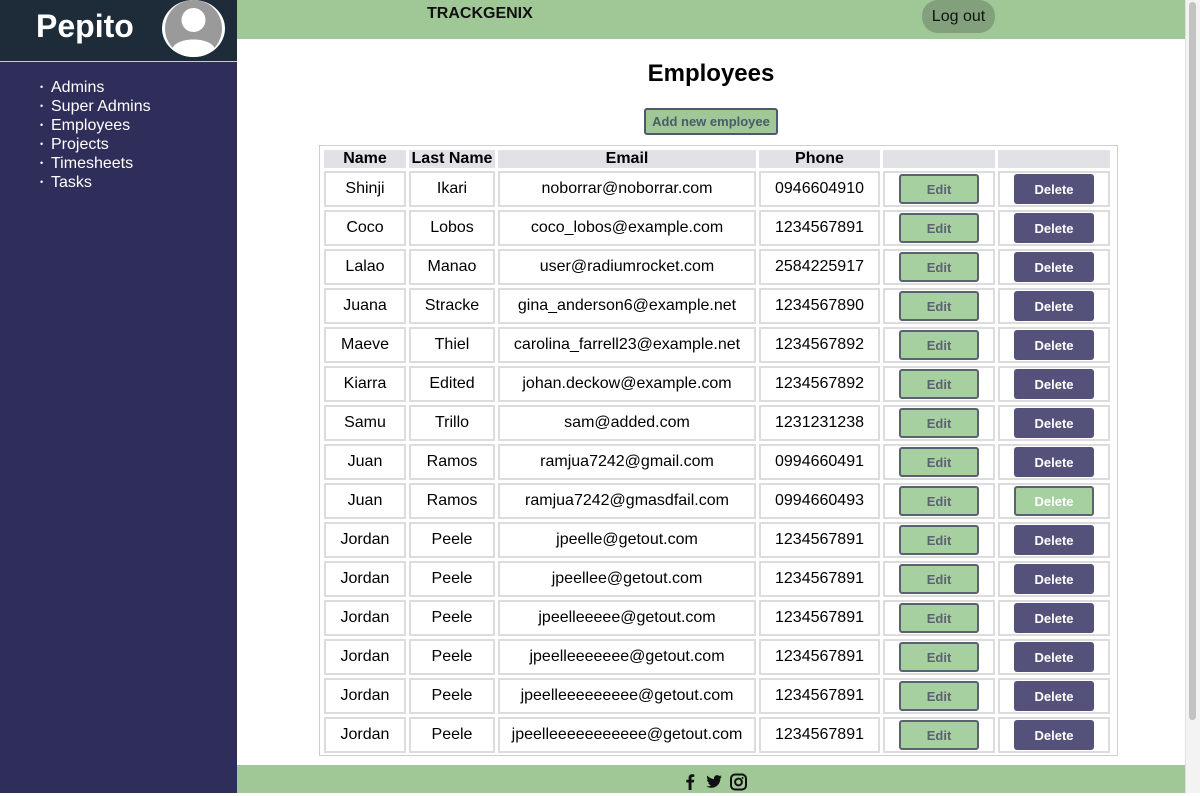 The width and height of the screenshot is (1200, 796). I want to click on user-name: Pepito, so click(85, 26).